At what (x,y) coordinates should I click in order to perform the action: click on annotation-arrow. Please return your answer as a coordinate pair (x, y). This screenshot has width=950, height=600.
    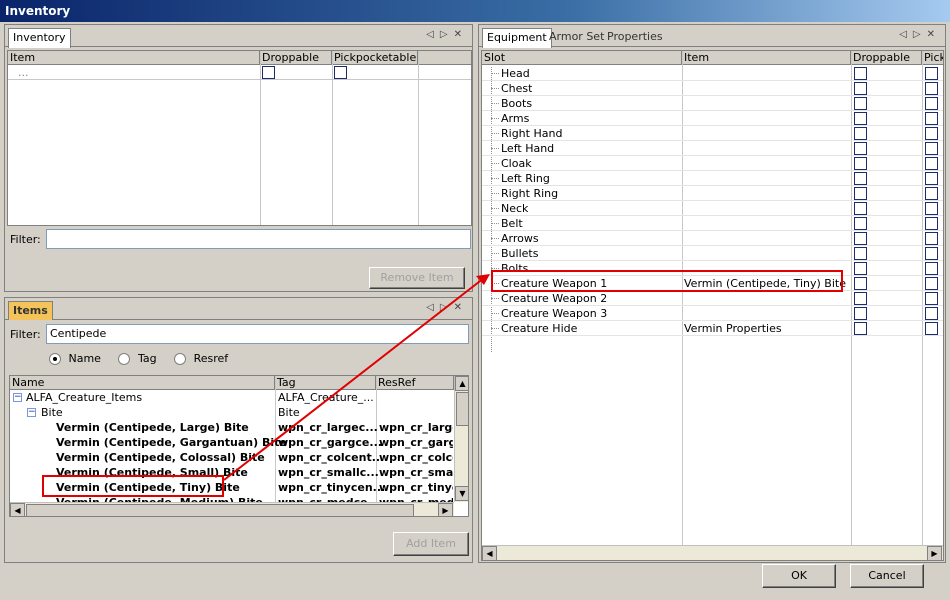
    Looking at the image, I should click on (356, 377).